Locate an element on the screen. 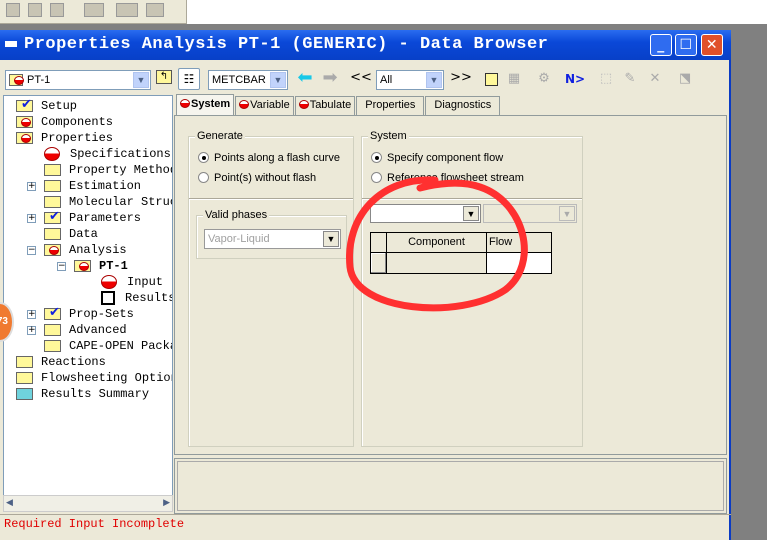 The image size is (767, 540). tree-item-label: Reactions is located at coordinates (73, 362).